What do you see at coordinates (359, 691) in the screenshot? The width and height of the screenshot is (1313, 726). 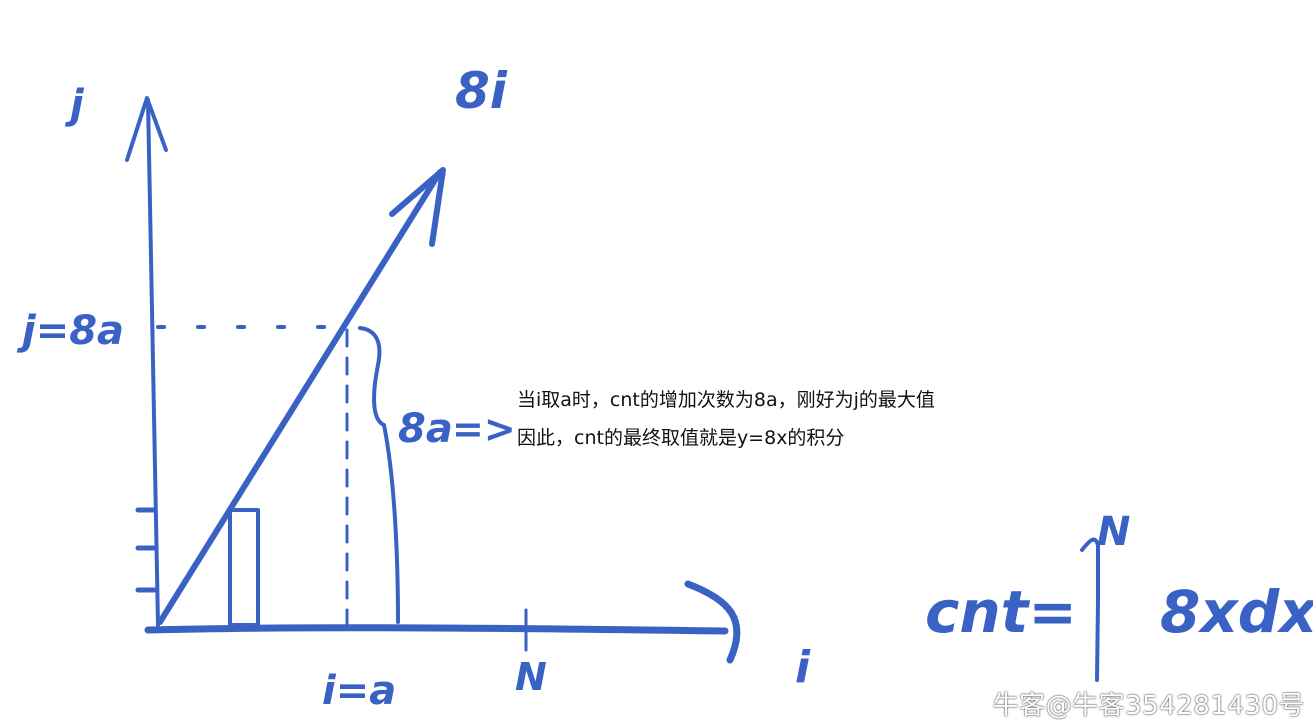 I see `i-a-label: i=a` at bounding box center [359, 691].